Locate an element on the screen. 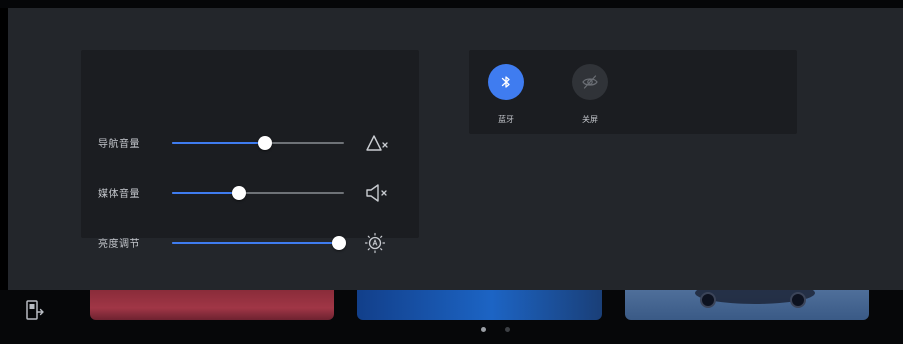 This screenshot has height=344, width=903. brightness-row: 亮度调节 is located at coordinates (250, 243).